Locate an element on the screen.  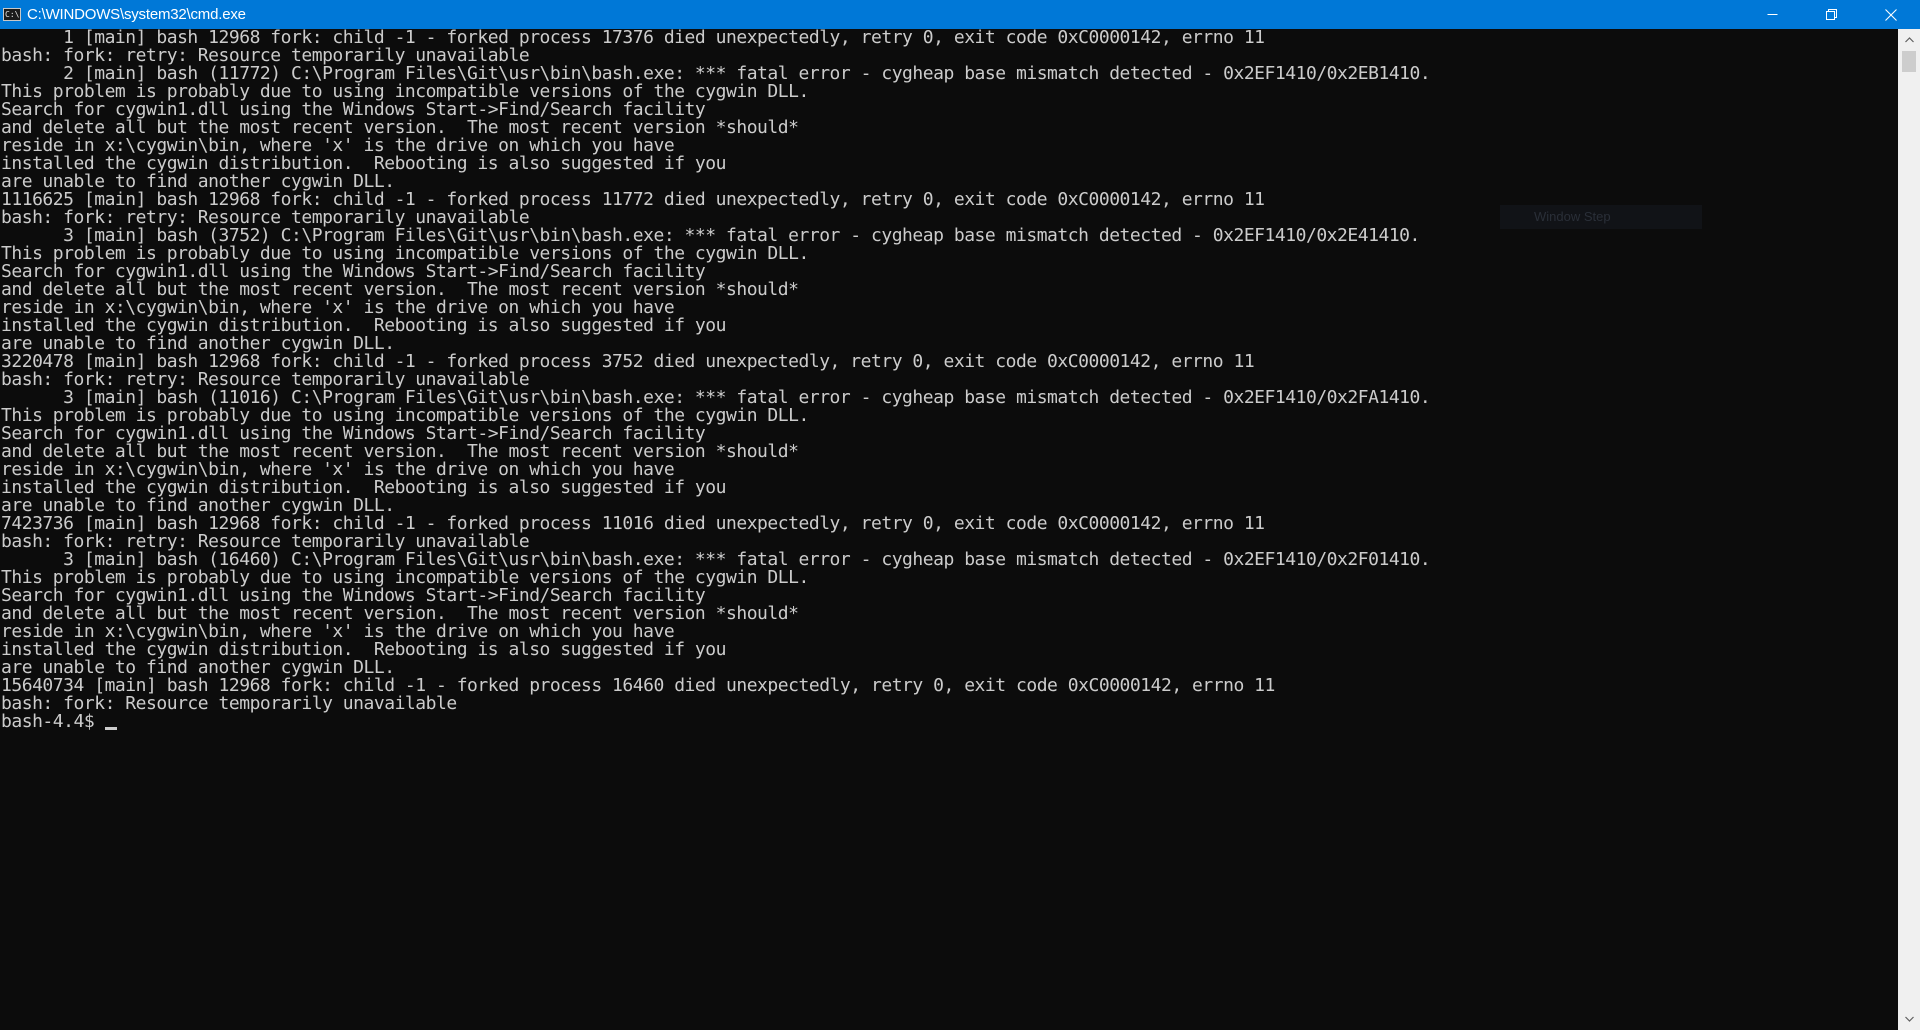
chevron-down-icon is located at coordinates (1909, 1019).